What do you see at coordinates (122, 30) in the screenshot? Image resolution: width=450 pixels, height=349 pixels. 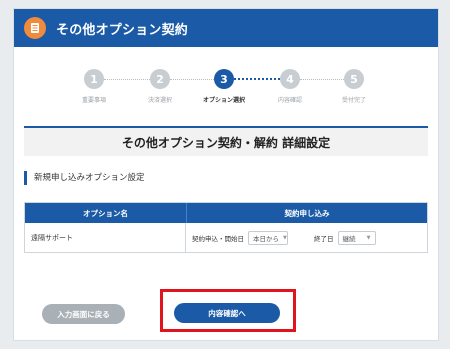 I see `page-title: その他オプション契約` at bounding box center [122, 30].